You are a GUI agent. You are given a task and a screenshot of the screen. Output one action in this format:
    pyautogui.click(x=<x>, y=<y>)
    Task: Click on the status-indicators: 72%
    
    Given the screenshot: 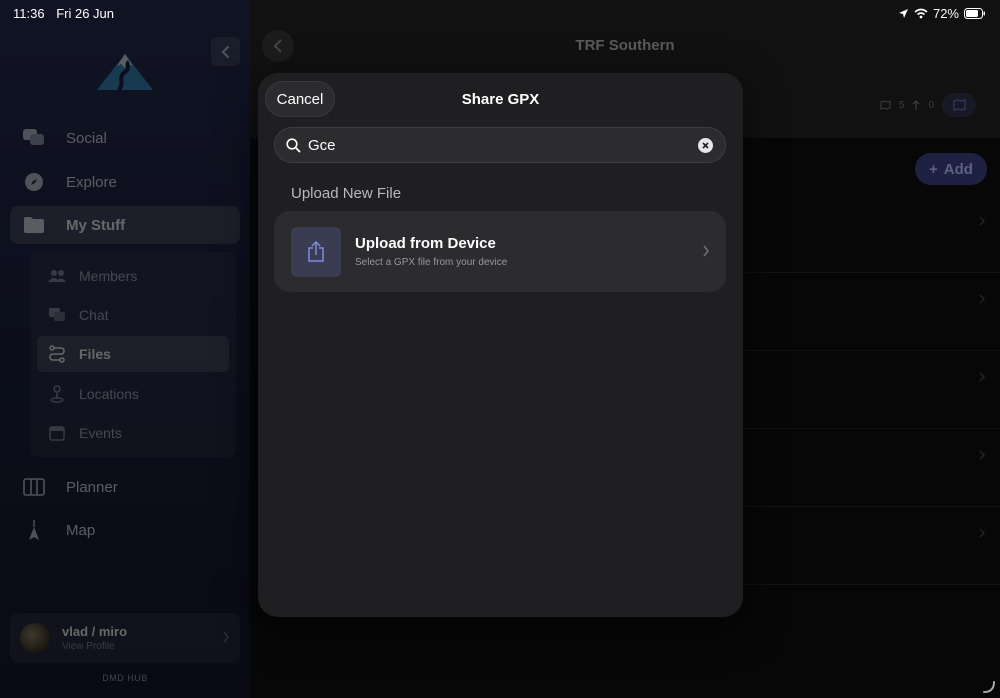 What is the action you would take?
    pyautogui.click(x=942, y=13)
    